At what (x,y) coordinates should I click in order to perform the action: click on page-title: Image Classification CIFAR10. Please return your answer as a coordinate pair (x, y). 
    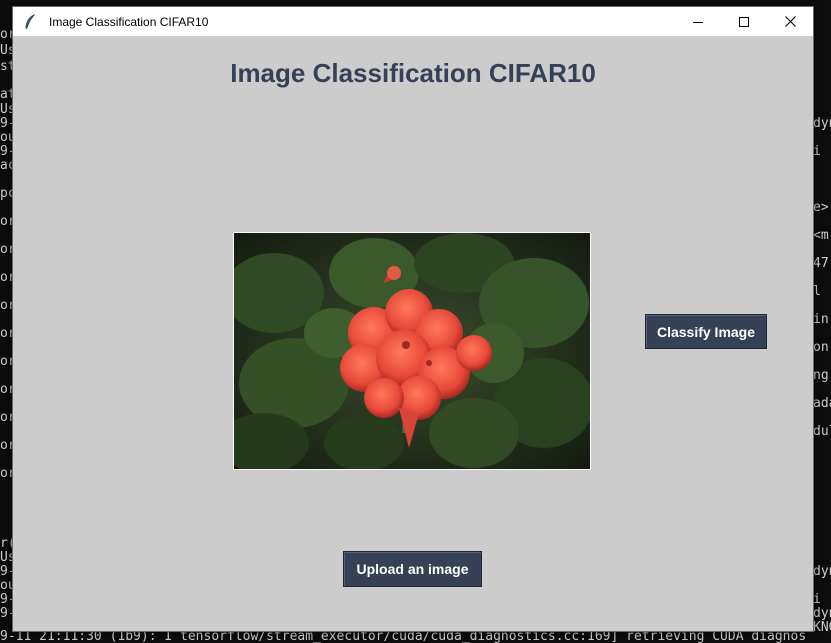
    Looking at the image, I should click on (413, 73).